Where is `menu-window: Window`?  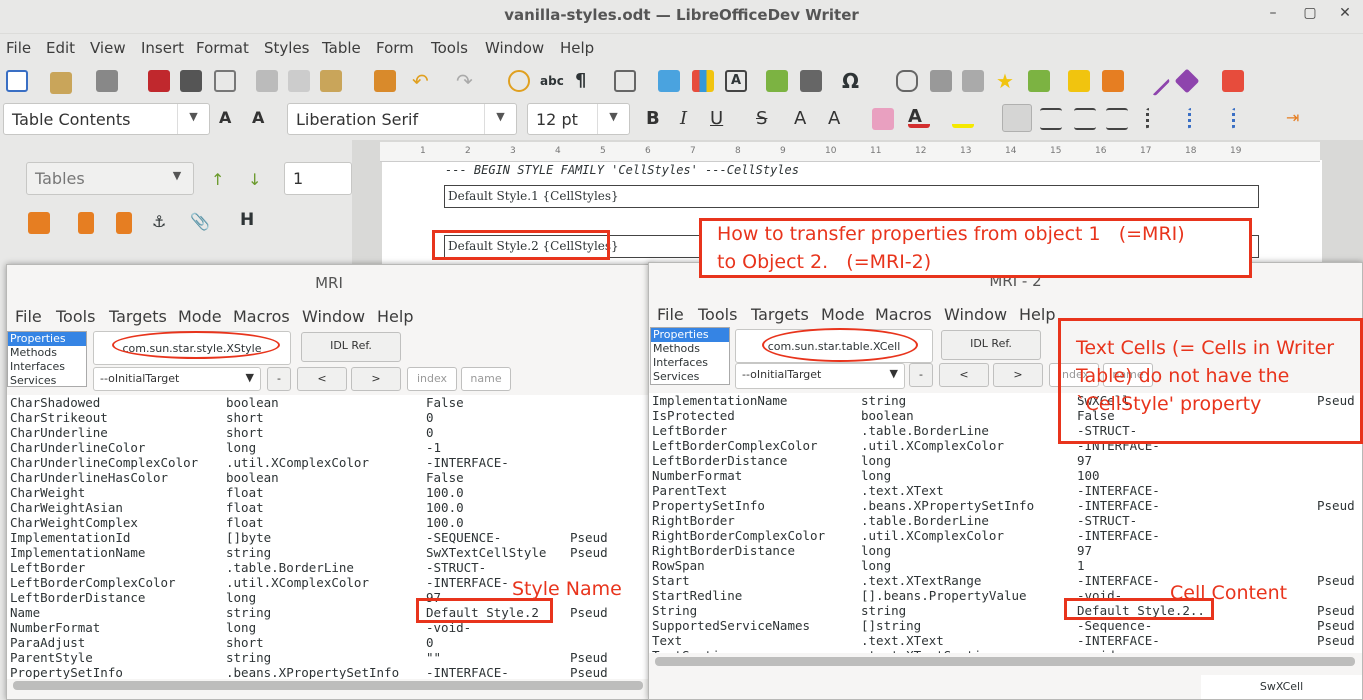
menu-window: Window is located at coordinates (514, 48).